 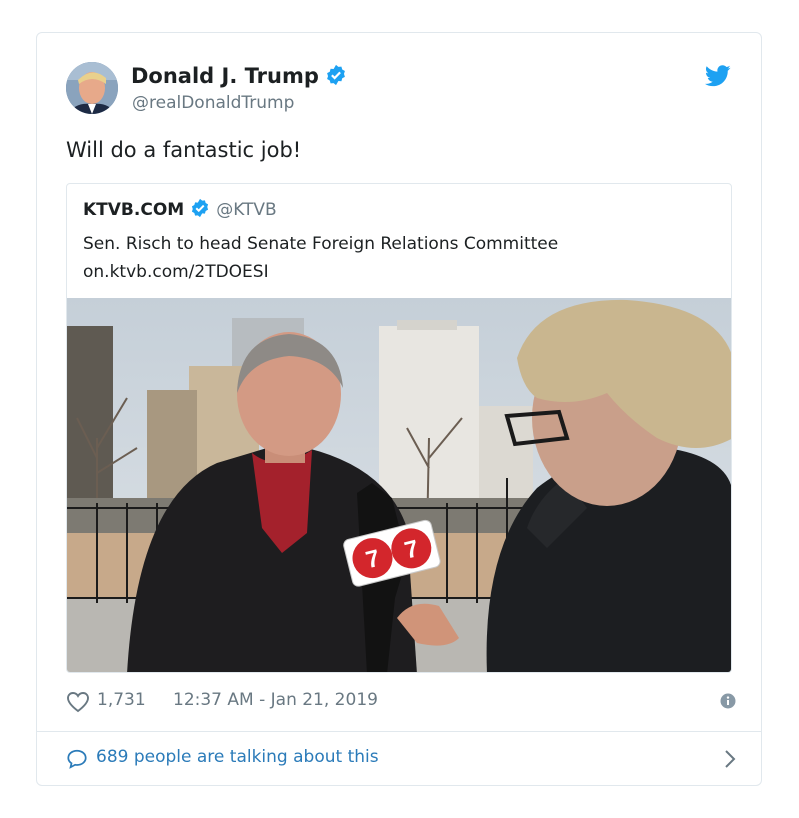 I want to click on twitter-bird-icon, so click(x=717, y=78).